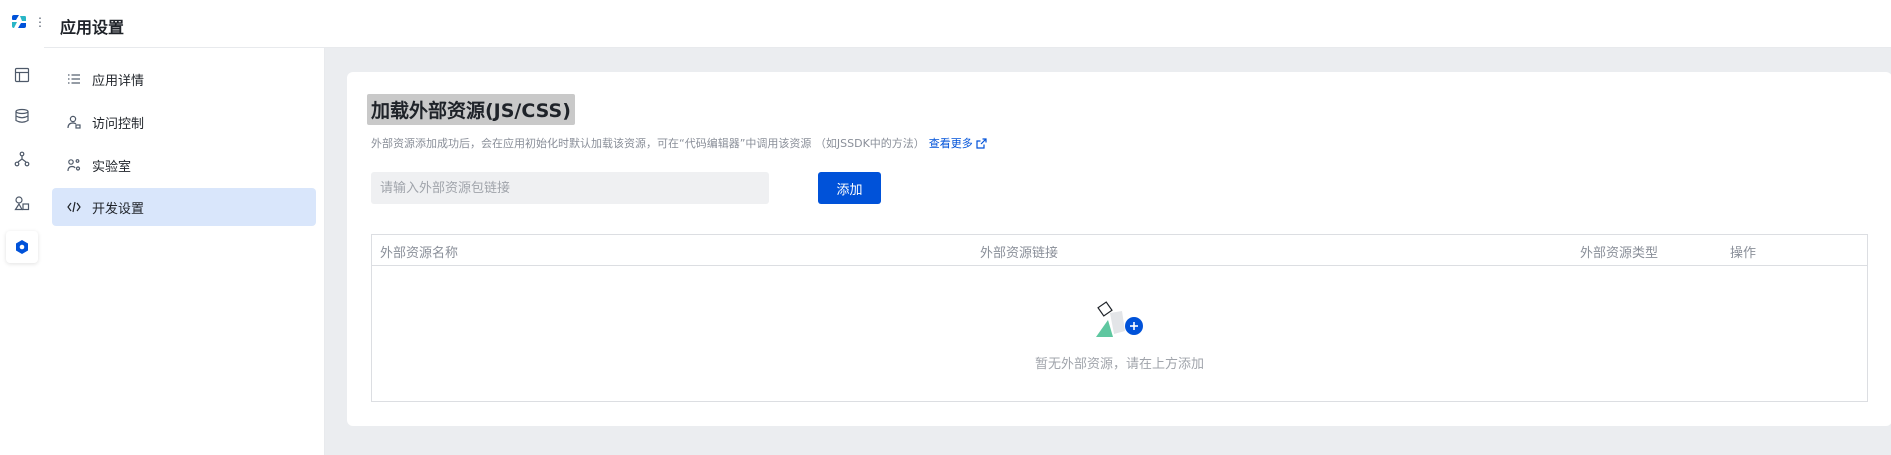  What do you see at coordinates (184, 122) in the screenshot?
I see `nav-item-access-control: 访问控制` at bounding box center [184, 122].